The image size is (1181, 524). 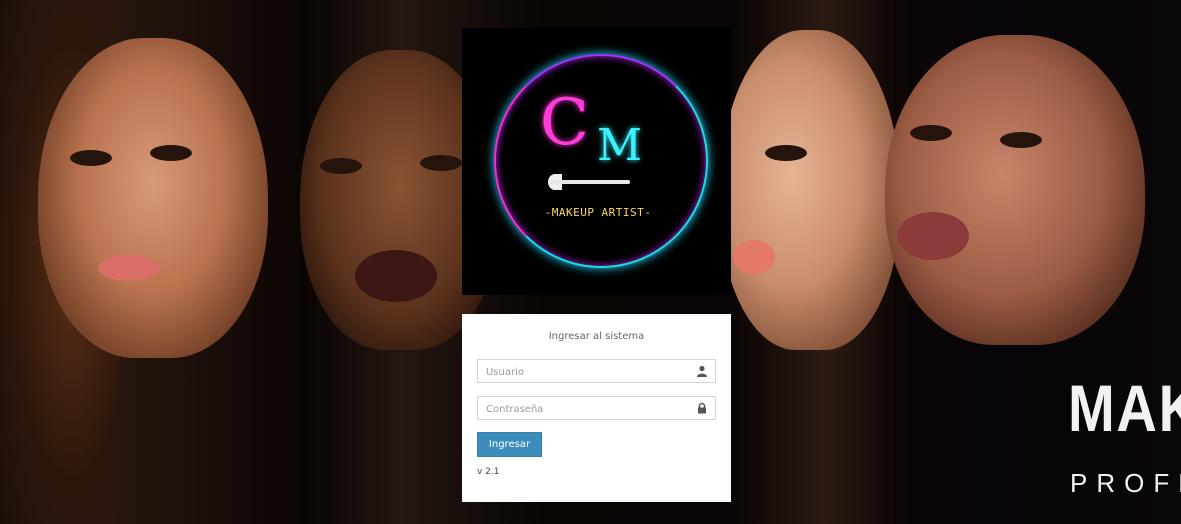 What do you see at coordinates (1124, 408) in the screenshot?
I see `background-brand-text: MAK` at bounding box center [1124, 408].